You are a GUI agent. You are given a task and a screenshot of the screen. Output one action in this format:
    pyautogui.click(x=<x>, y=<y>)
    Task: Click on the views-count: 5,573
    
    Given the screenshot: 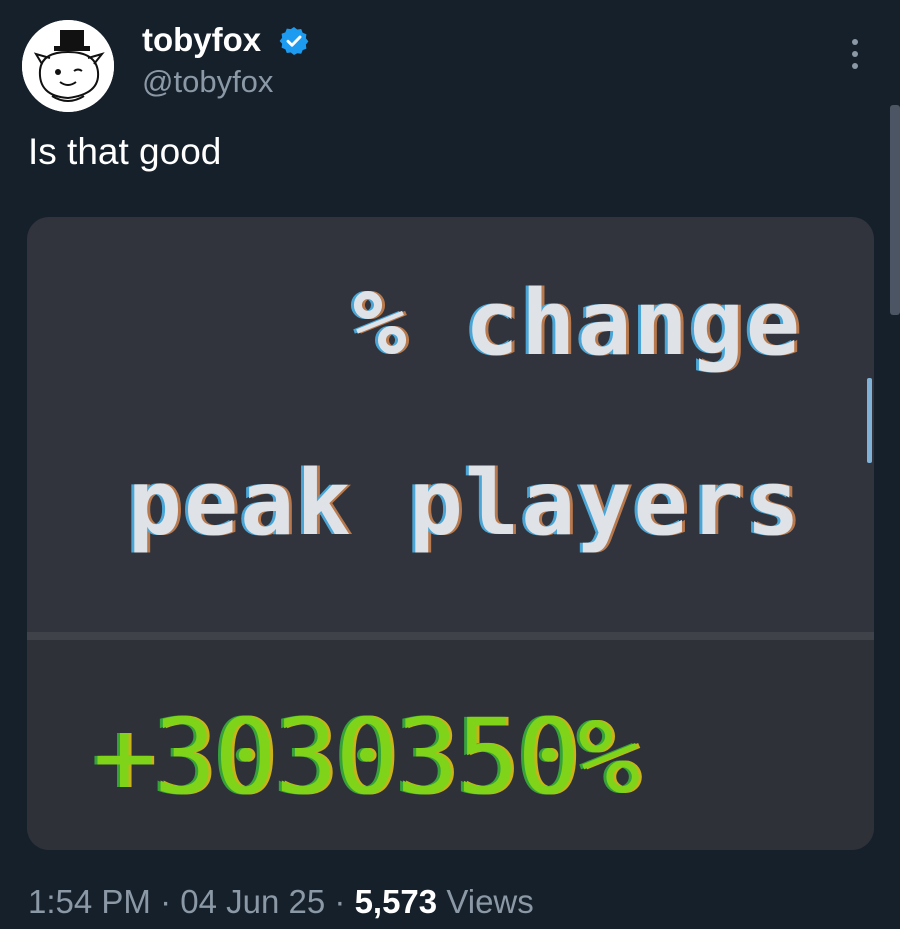 What is the action you would take?
    pyautogui.click(x=396, y=901)
    